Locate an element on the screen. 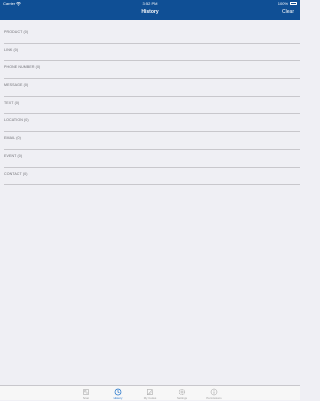  tab-label: History is located at coordinates (118, 398).